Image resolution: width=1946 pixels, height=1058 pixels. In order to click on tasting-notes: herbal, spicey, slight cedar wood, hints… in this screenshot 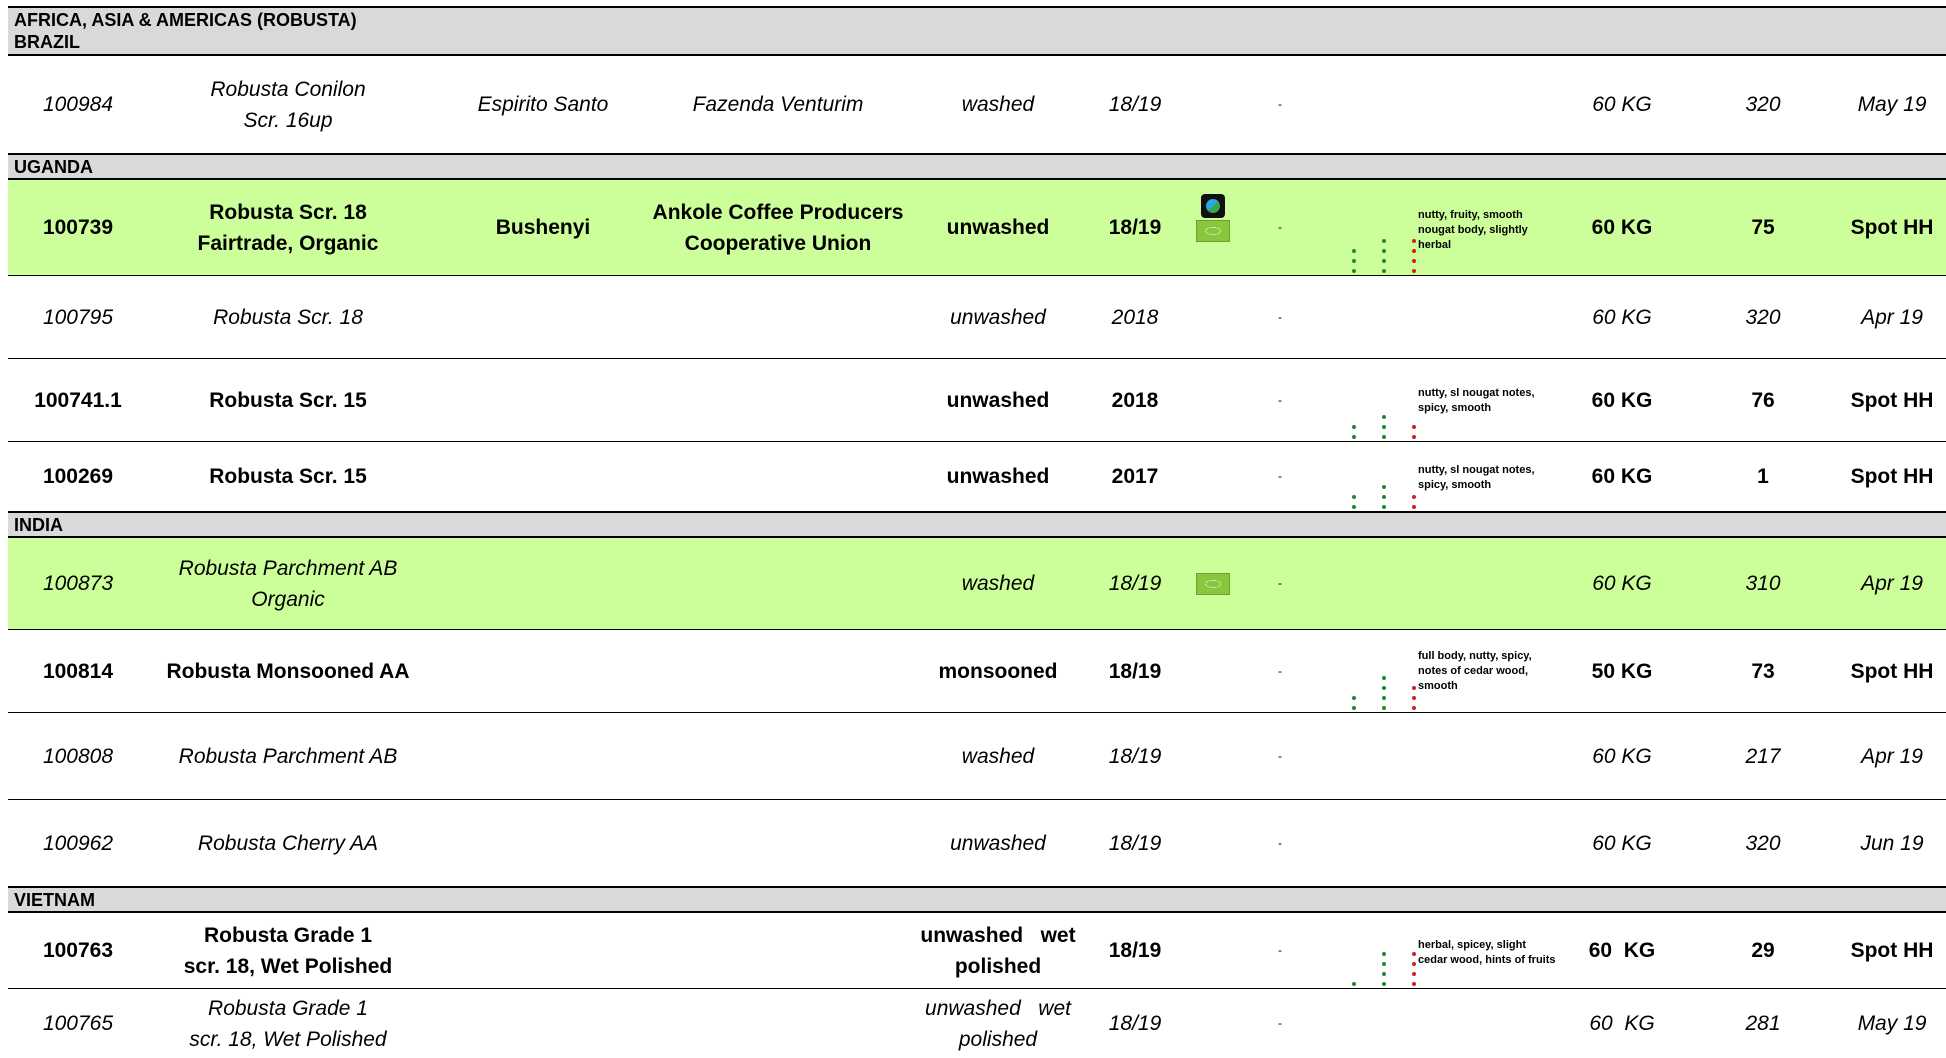, I will do `click(1487, 952)`.